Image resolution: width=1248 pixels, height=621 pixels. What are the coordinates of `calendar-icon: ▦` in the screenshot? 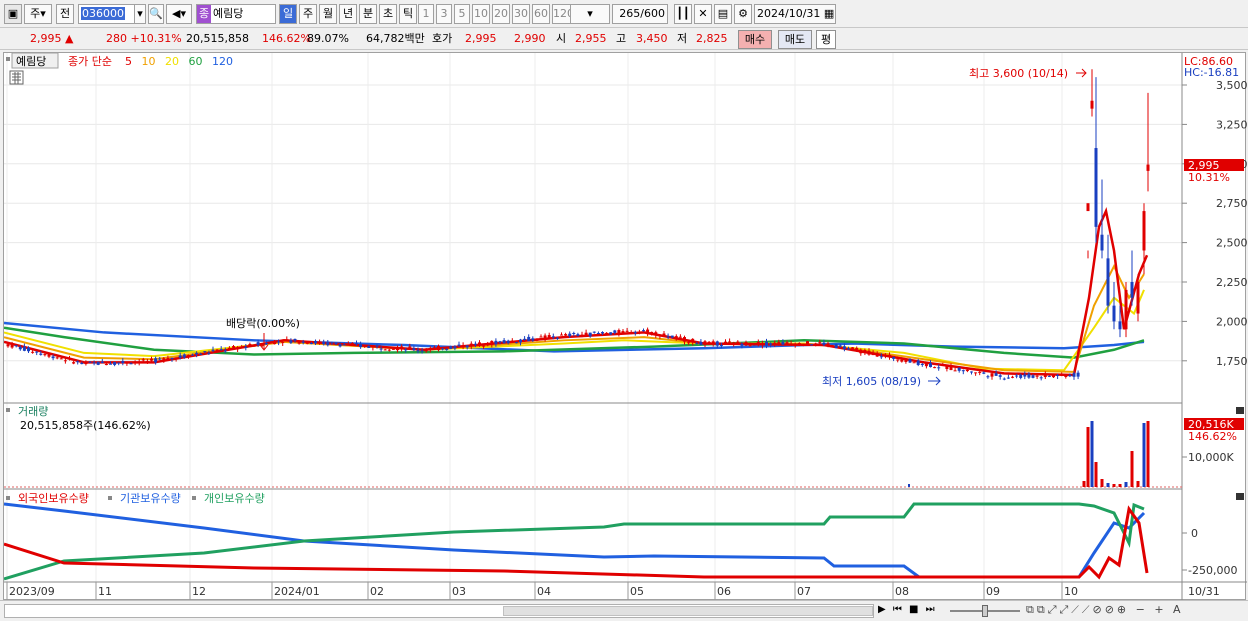 It's located at (829, 13).